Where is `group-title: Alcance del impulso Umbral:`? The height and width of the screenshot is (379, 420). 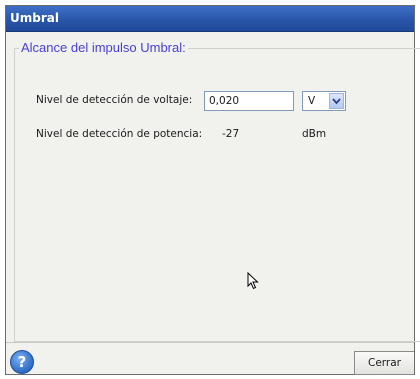 group-title: Alcance del impulso Umbral: is located at coordinates (103, 47).